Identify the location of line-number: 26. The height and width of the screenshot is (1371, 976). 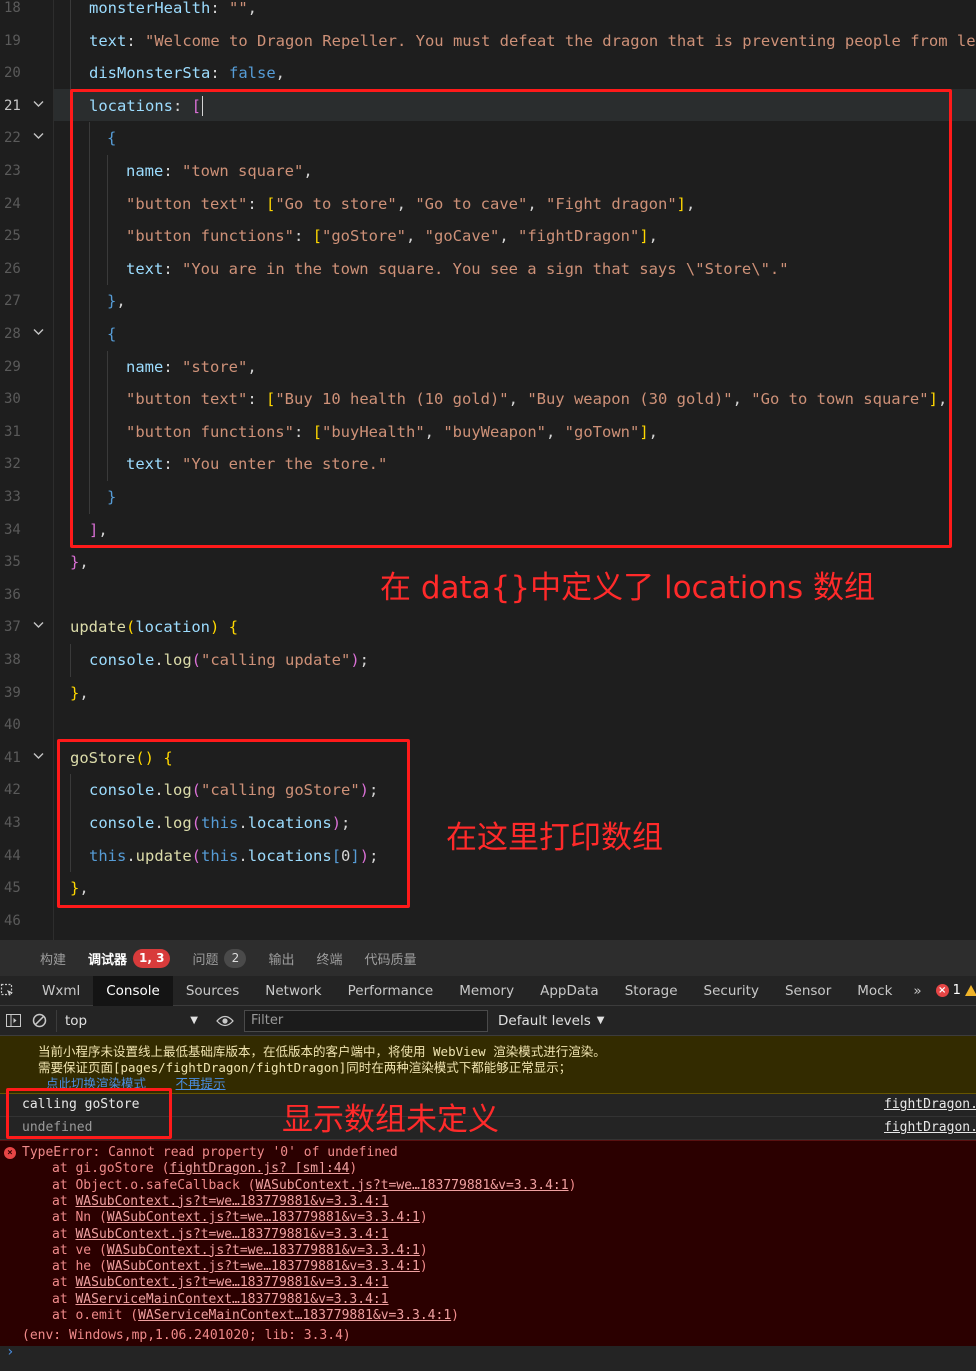
(12, 268).